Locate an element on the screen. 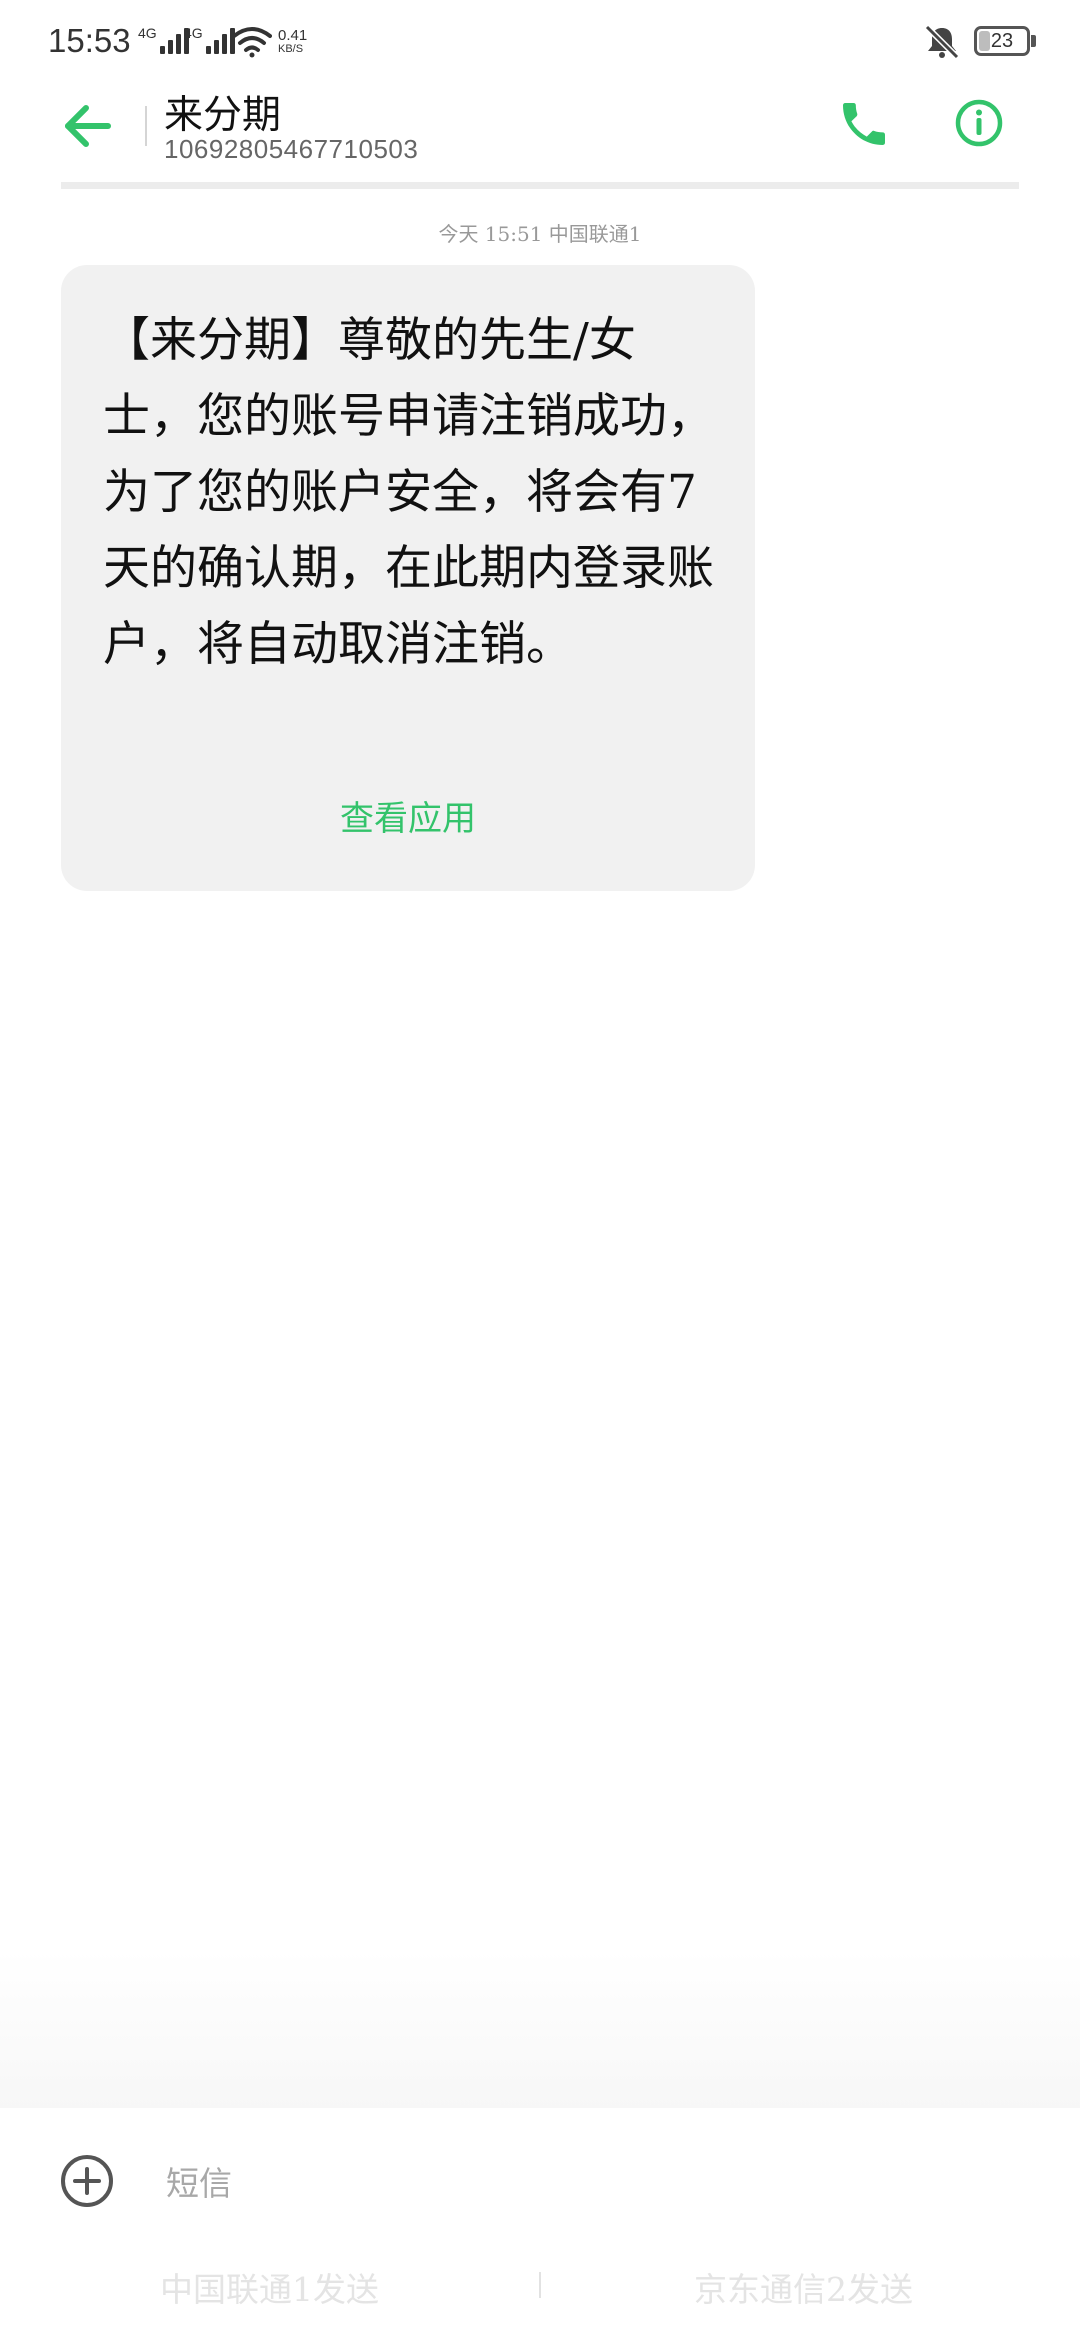 The height and width of the screenshot is (2340, 1080). sms-input is located at coordinates (586, 2183).